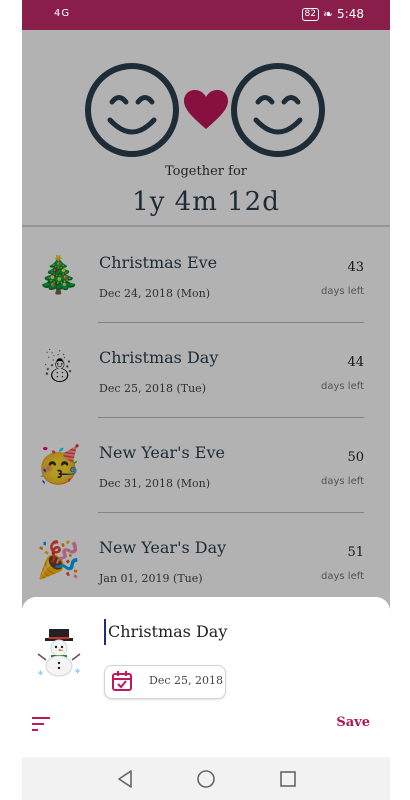 The height and width of the screenshot is (800, 410). What do you see at coordinates (350, 14) in the screenshot?
I see `clock: 5:48` at bounding box center [350, 14].